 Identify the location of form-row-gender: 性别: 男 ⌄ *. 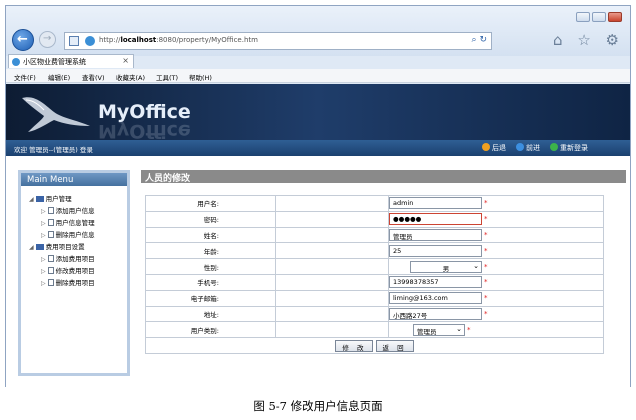
(374, 266).